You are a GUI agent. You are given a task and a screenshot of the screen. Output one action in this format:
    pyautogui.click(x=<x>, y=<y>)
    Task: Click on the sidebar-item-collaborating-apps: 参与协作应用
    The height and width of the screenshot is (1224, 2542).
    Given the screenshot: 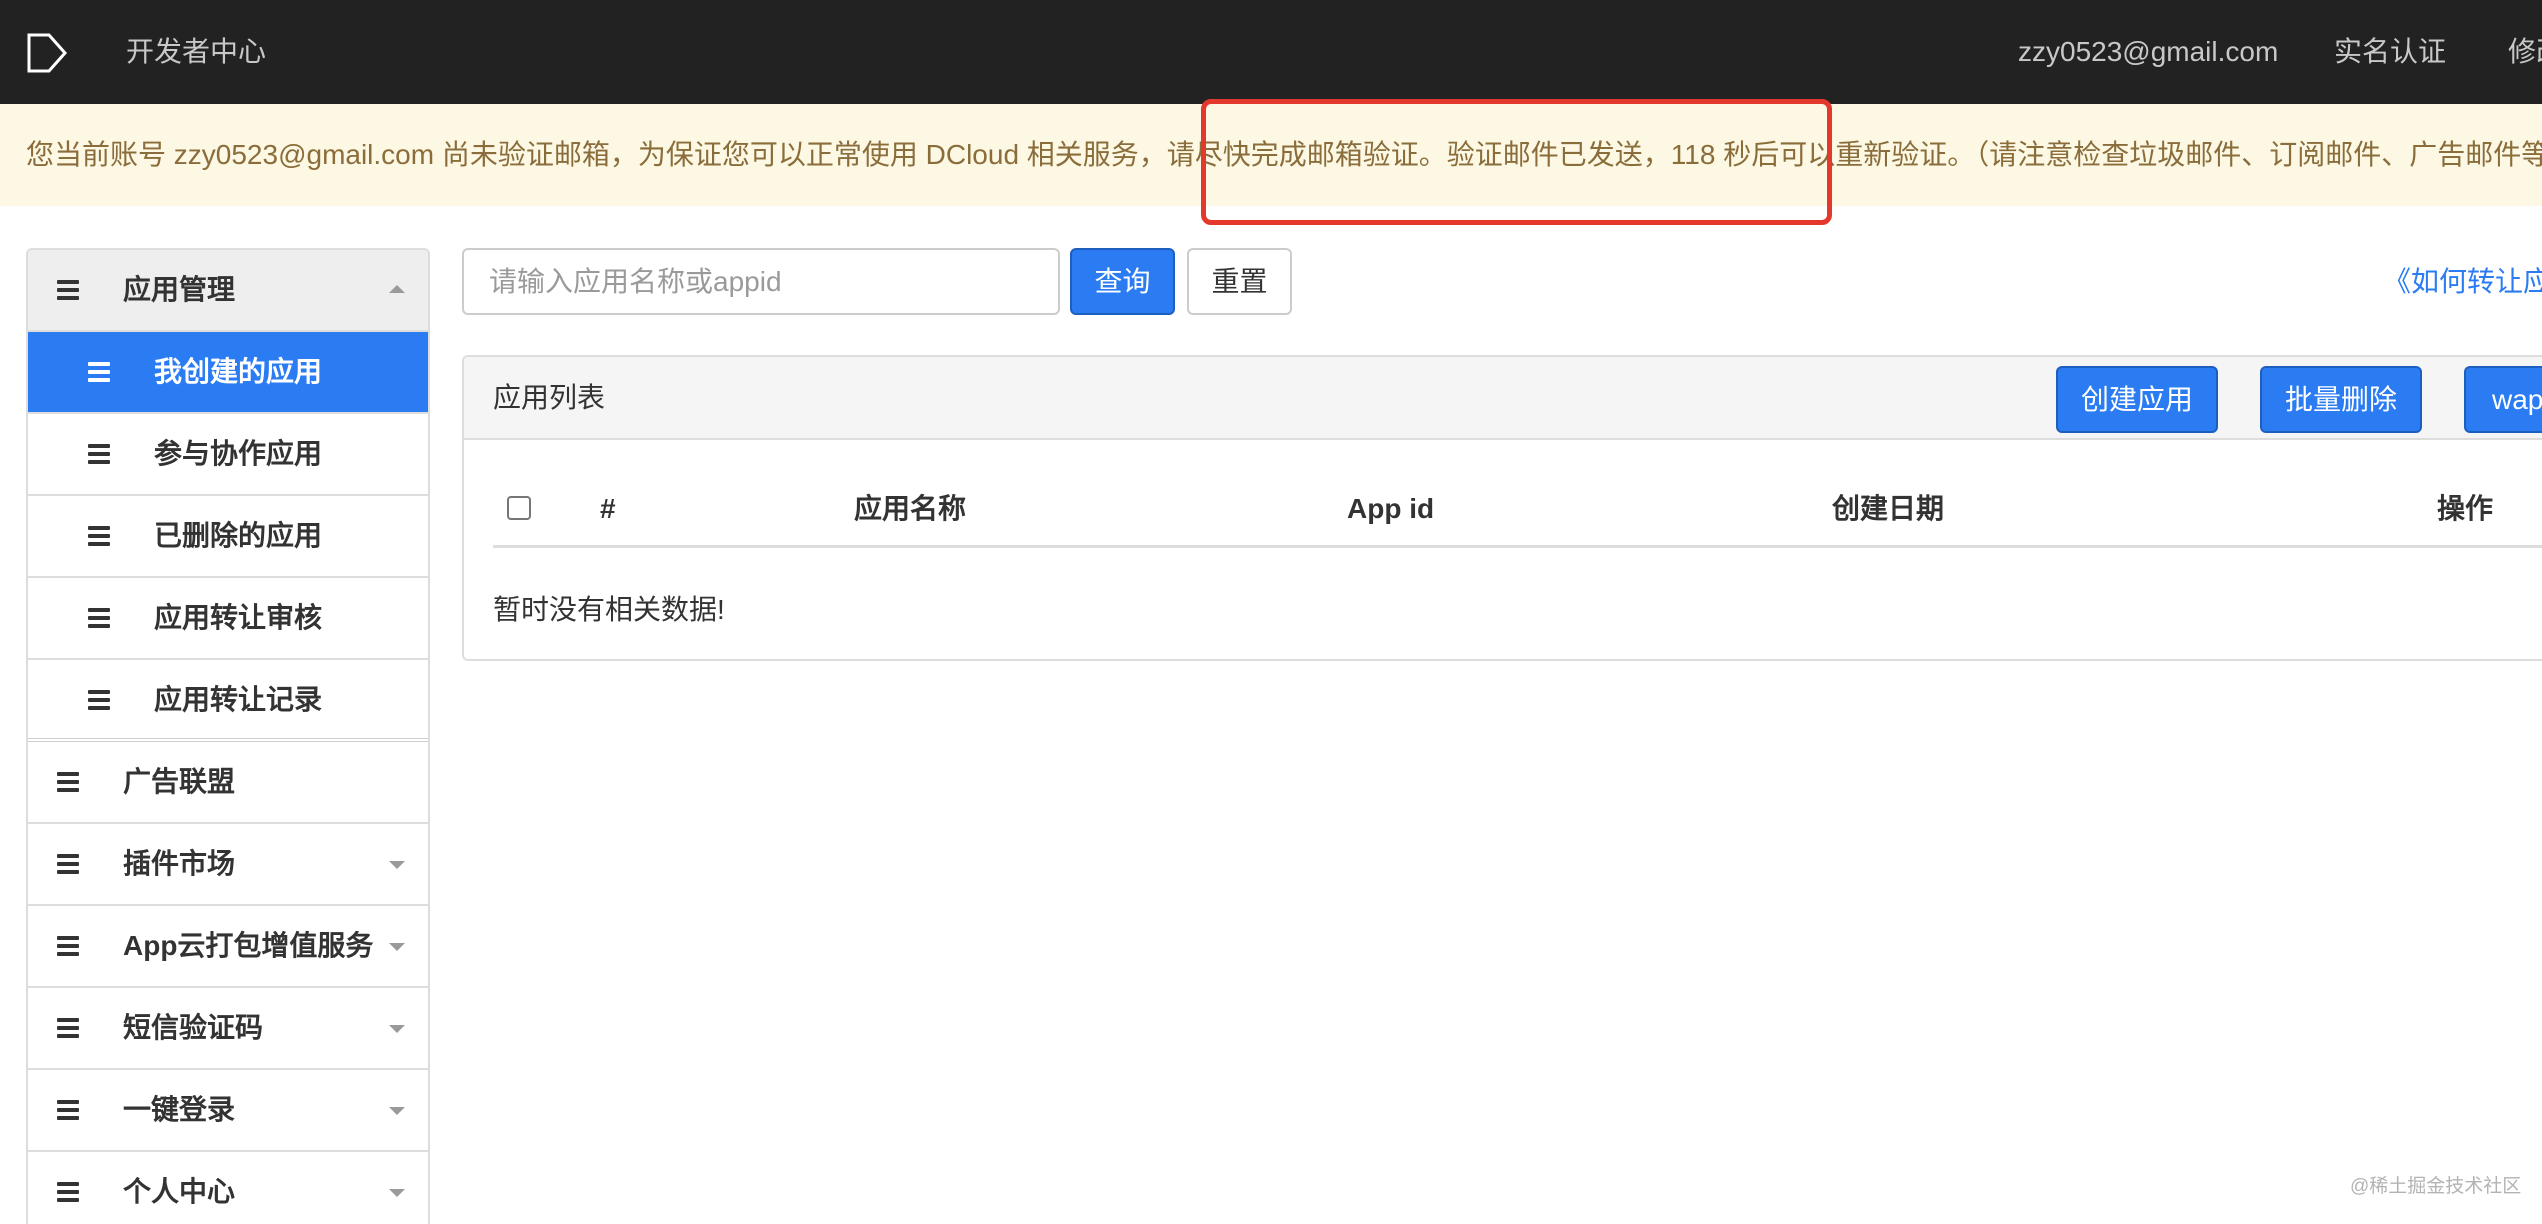 What is the action you would take?
    pyautogui.click(x=228, y=455)
    